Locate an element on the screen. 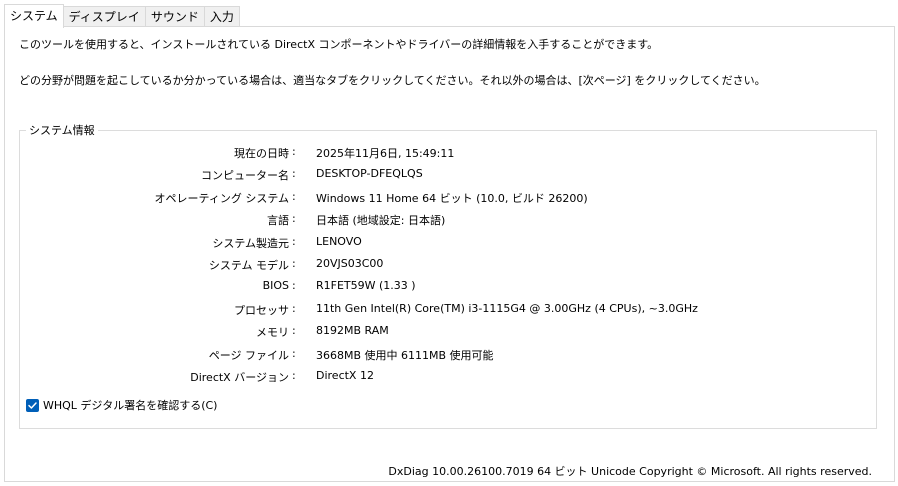 The image size is (898, 486). system-info-row: 現在の日時: 2025年11月6日, 15:49:11 is located at coordinates (440, 154).